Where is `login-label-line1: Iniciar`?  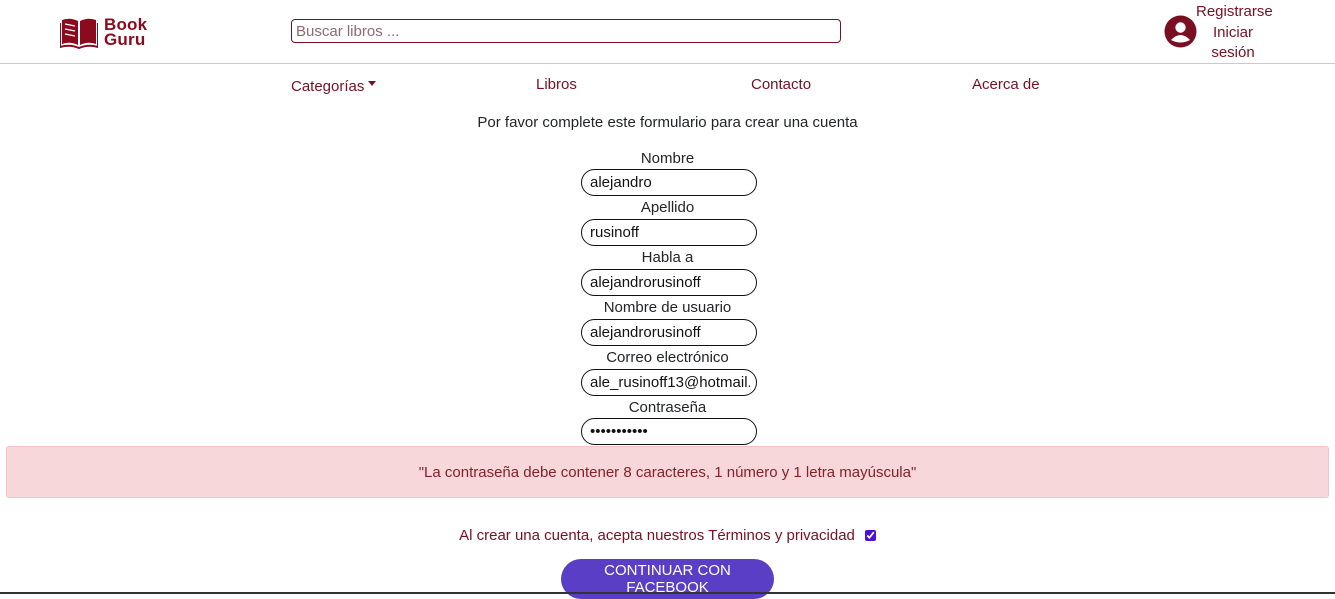
login-label-line1: Iniciar is located at coordinates (1232, 32).